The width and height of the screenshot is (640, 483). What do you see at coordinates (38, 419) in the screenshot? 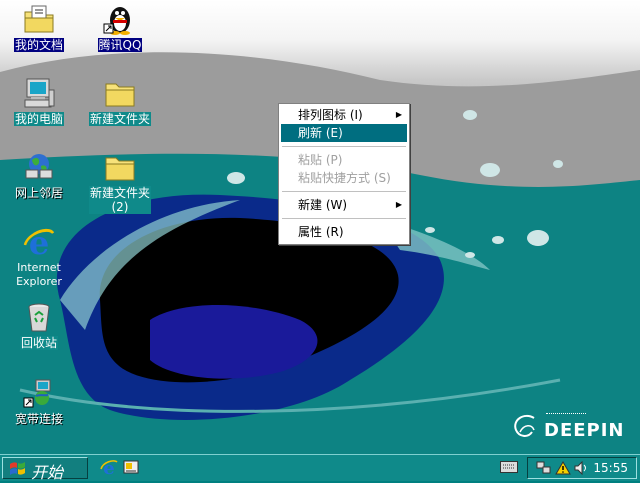
I see `desktop-icon-label: 宽带连接` at bounding box center [38, 419].